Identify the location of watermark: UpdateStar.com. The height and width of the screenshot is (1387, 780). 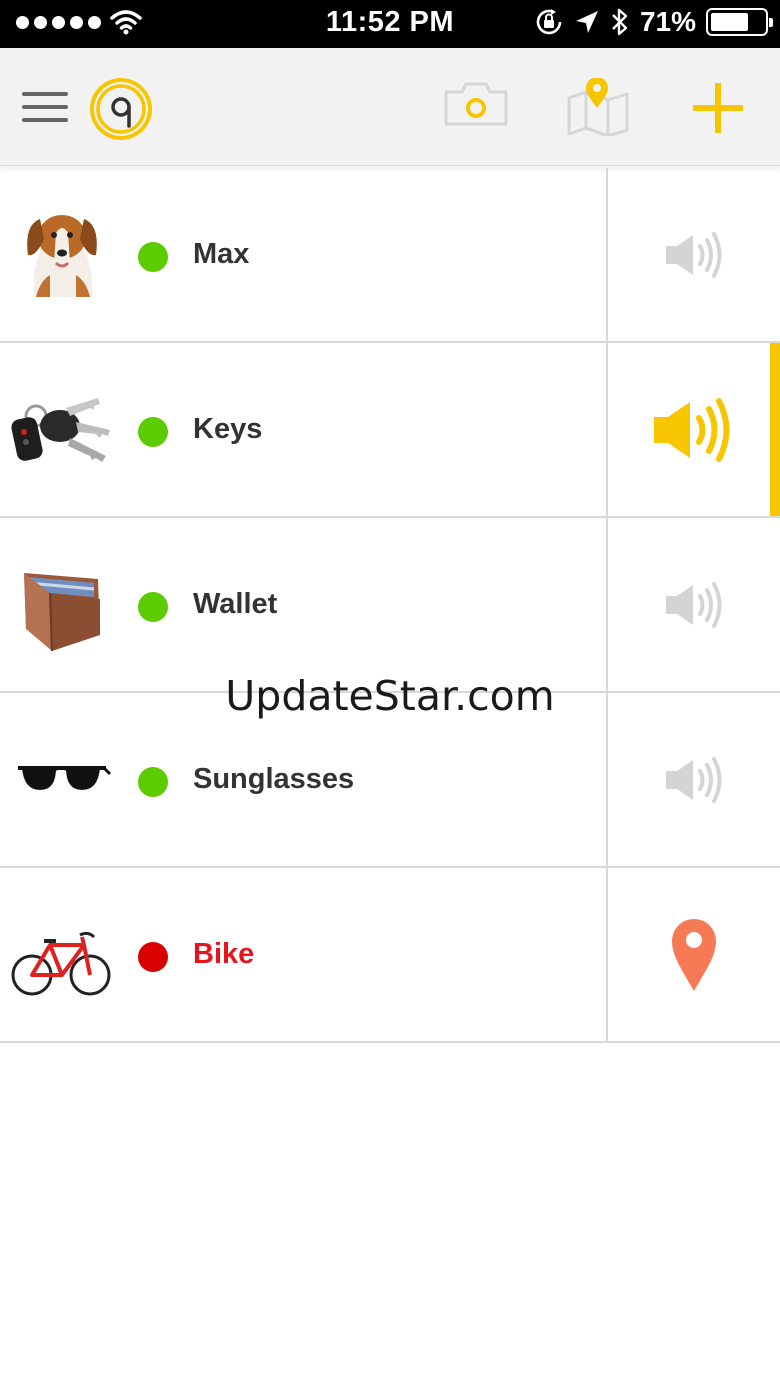
(390, 696).